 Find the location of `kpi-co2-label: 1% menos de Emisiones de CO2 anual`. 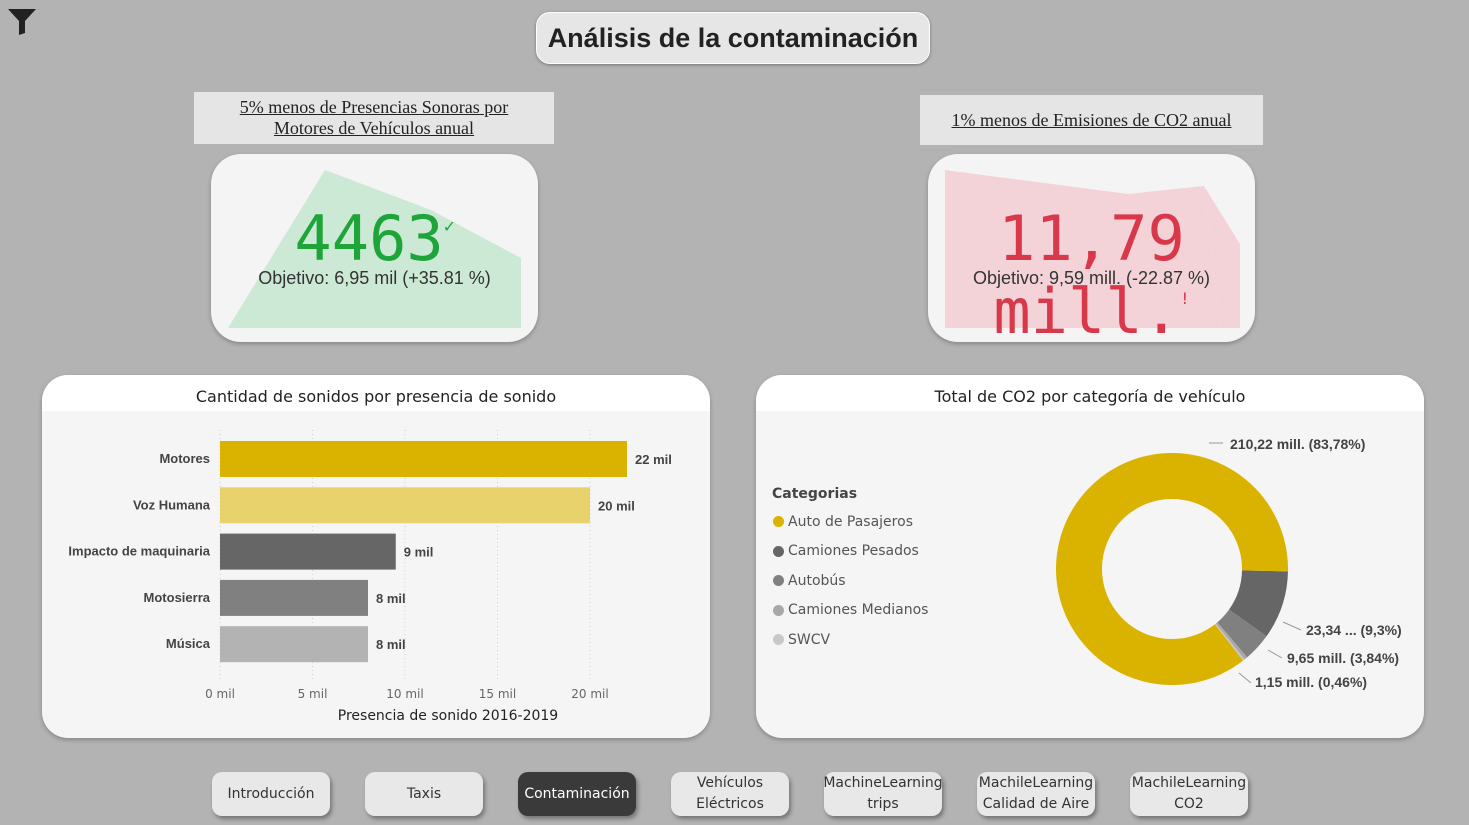

kpi-co2-label: 1% menos de Emisiones de CO2 anual is located at coordinates (1091, 120).